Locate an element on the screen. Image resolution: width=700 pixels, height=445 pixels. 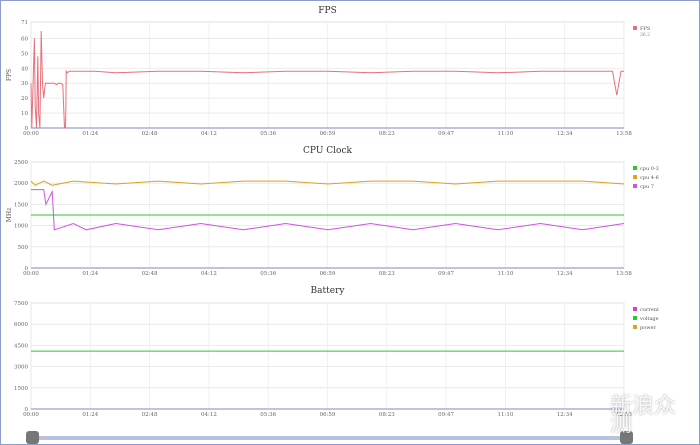
y-tick-label: 1000 is located at coordinates (21, 227).